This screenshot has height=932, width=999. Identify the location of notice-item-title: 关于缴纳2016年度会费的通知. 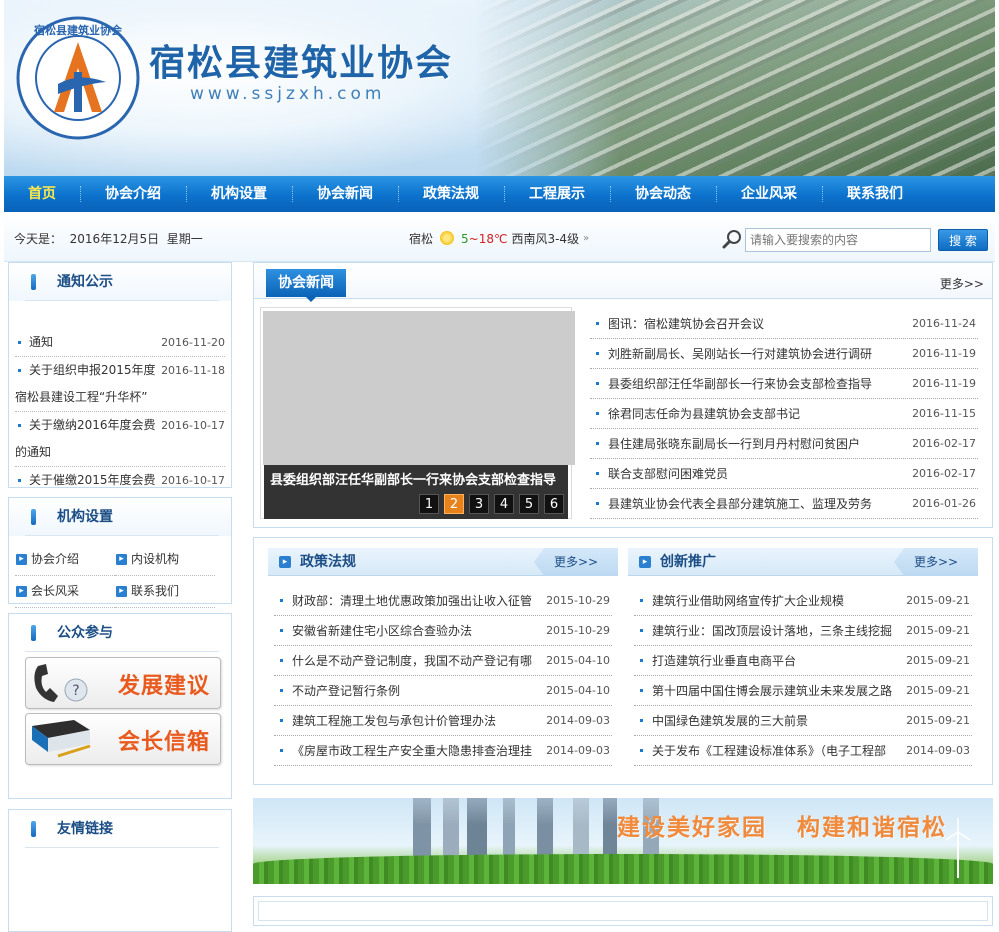
(87, 439).